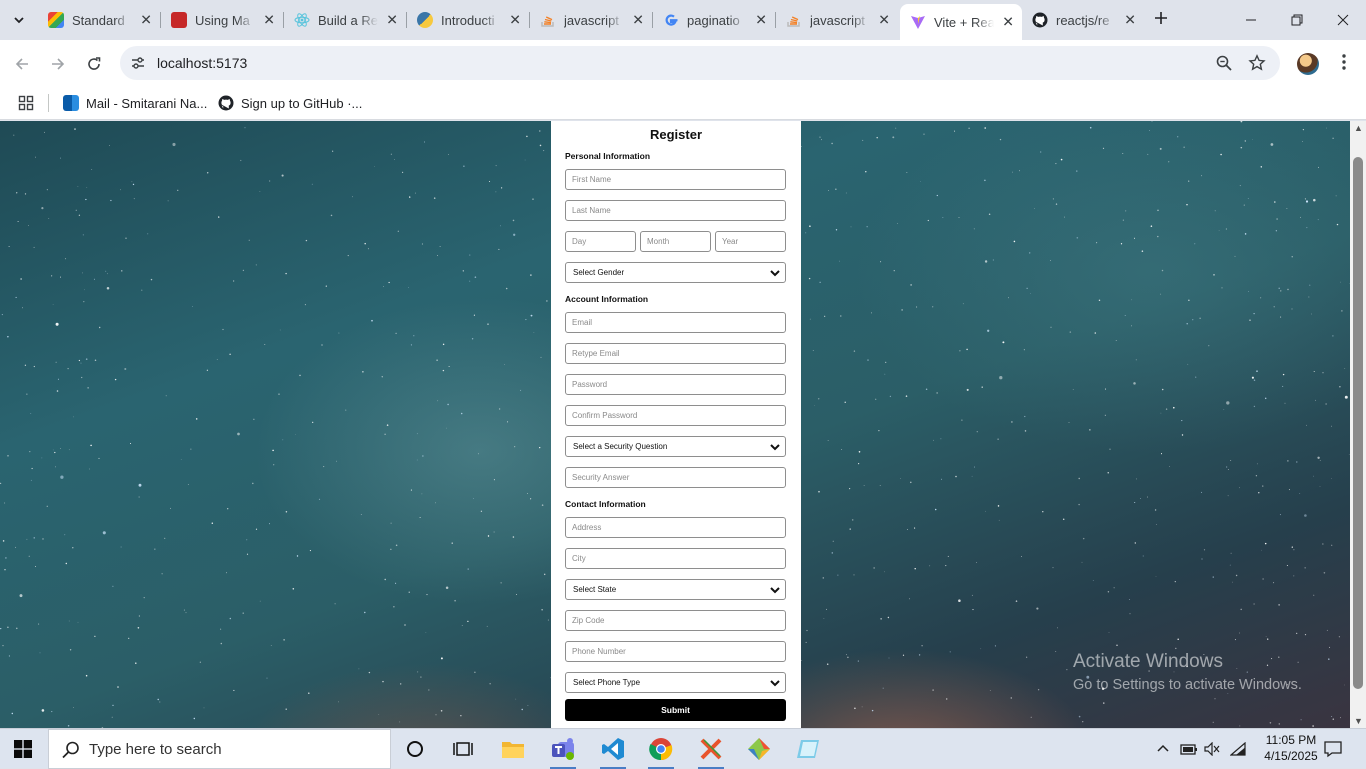  I want to click on network-status, so click(1238, 749).